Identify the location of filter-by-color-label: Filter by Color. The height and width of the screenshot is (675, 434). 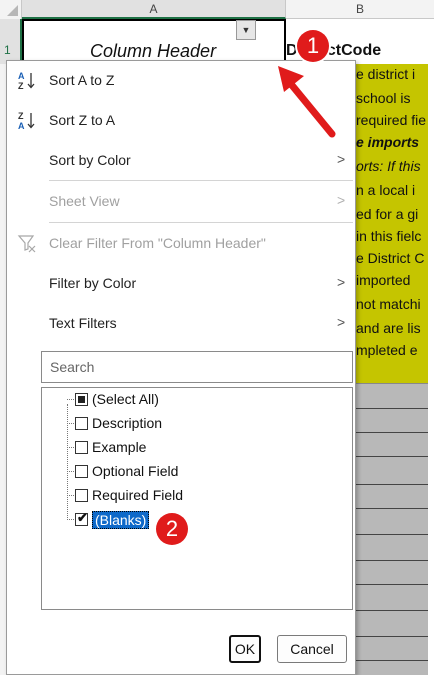
(93, 283).